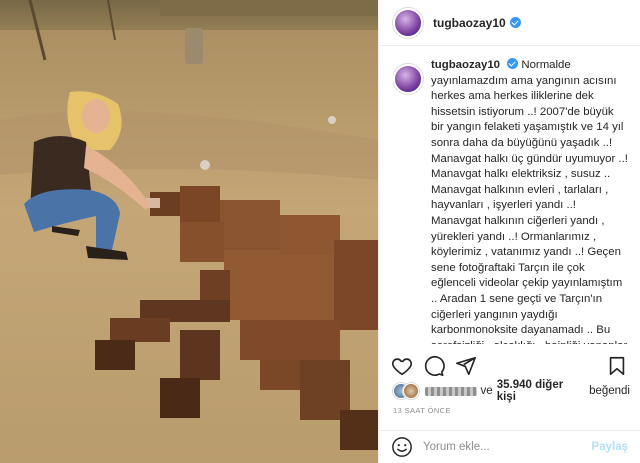 The height and width of the screenshot is (463, 640). Describe the element at coordinates (402, 447) in the screenshot. I see `smiley-icon` at that location.